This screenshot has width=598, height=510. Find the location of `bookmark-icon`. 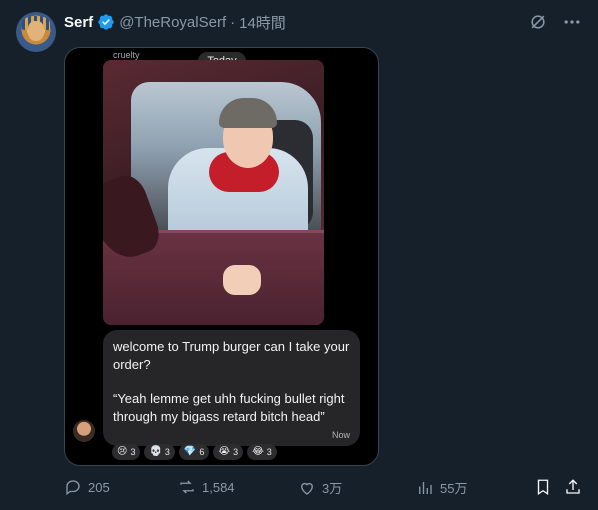

bookmark-icon is located at coordinates (543, 487).